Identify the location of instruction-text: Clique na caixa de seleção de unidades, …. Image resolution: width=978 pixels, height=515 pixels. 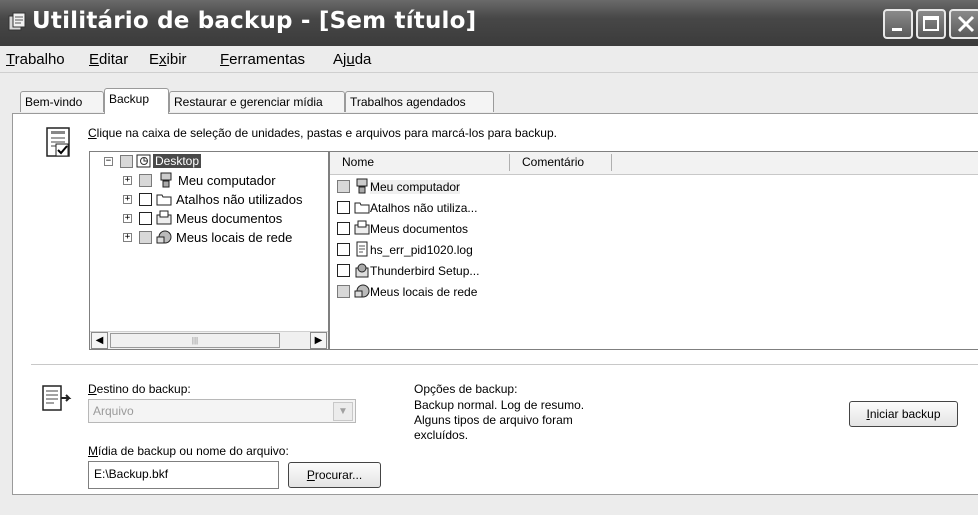
(322, 133).